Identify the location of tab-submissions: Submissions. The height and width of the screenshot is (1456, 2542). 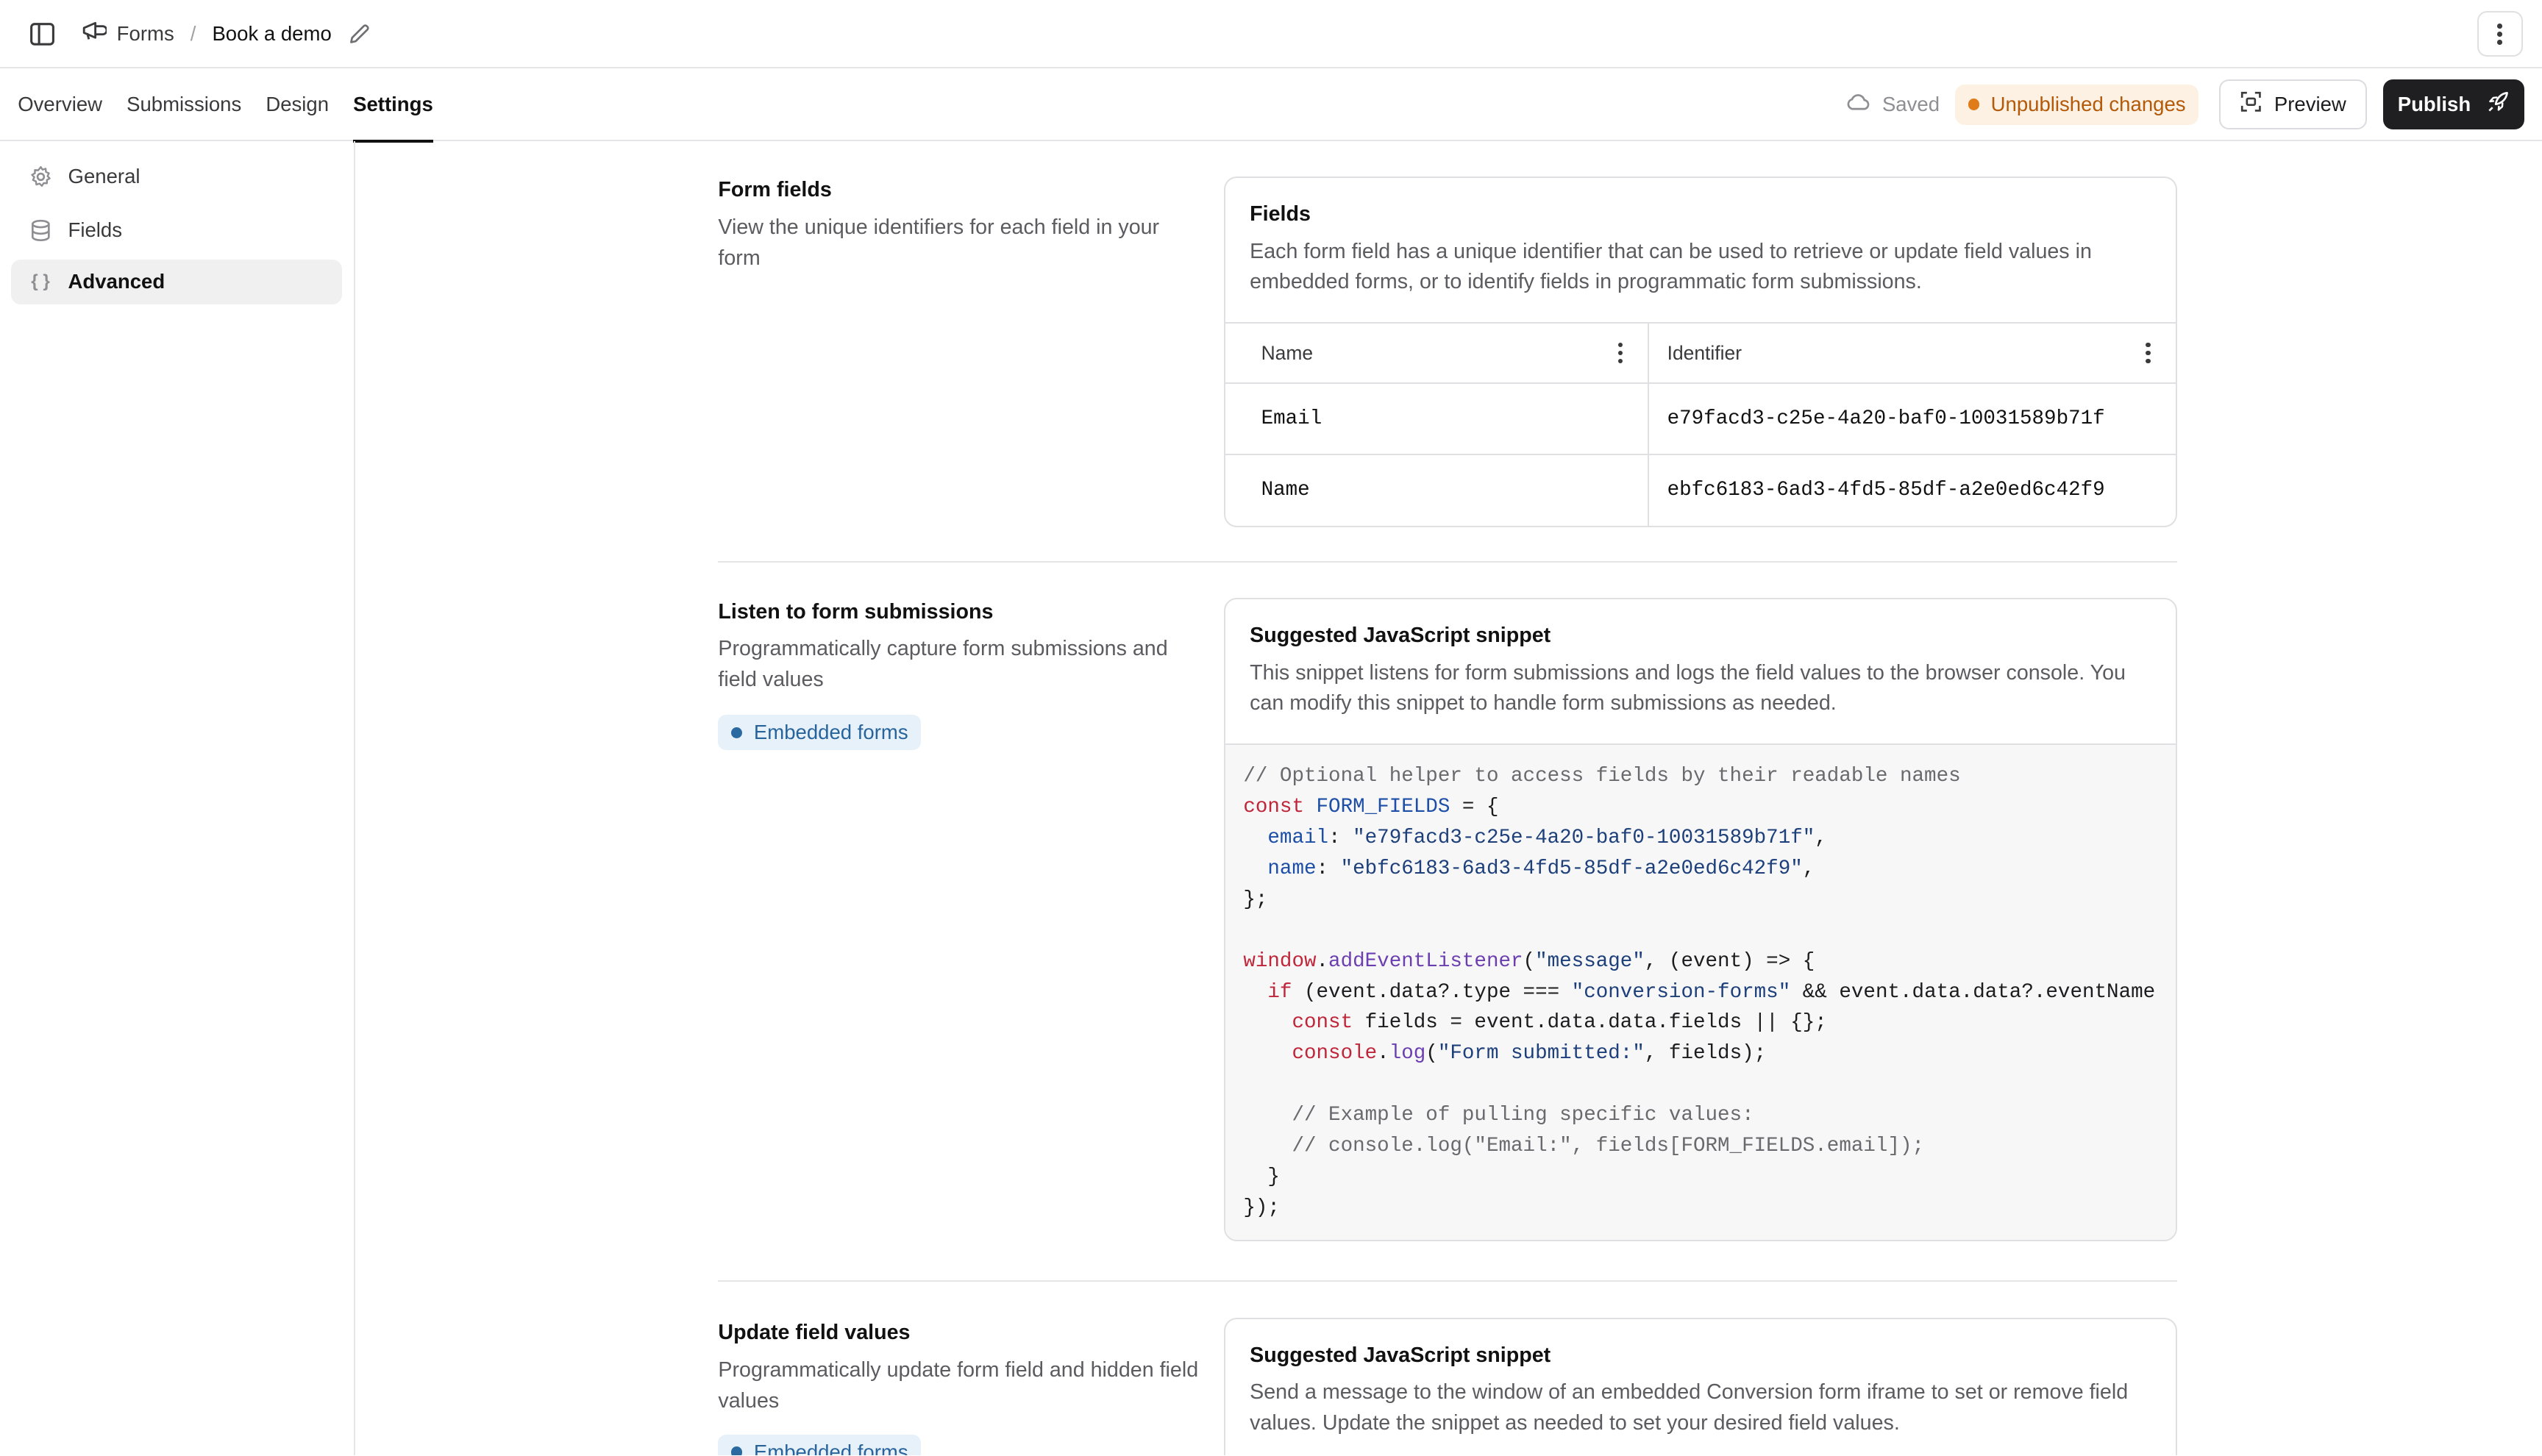
(184, 104).